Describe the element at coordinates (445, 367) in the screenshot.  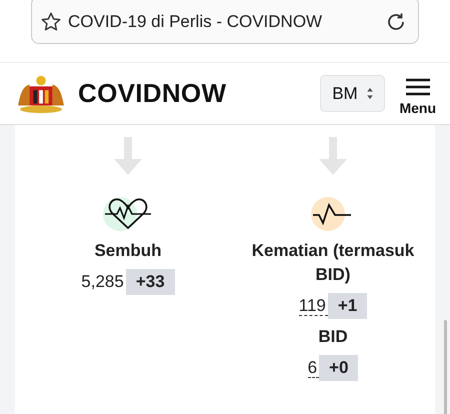
I see `scrollbar` at that location.